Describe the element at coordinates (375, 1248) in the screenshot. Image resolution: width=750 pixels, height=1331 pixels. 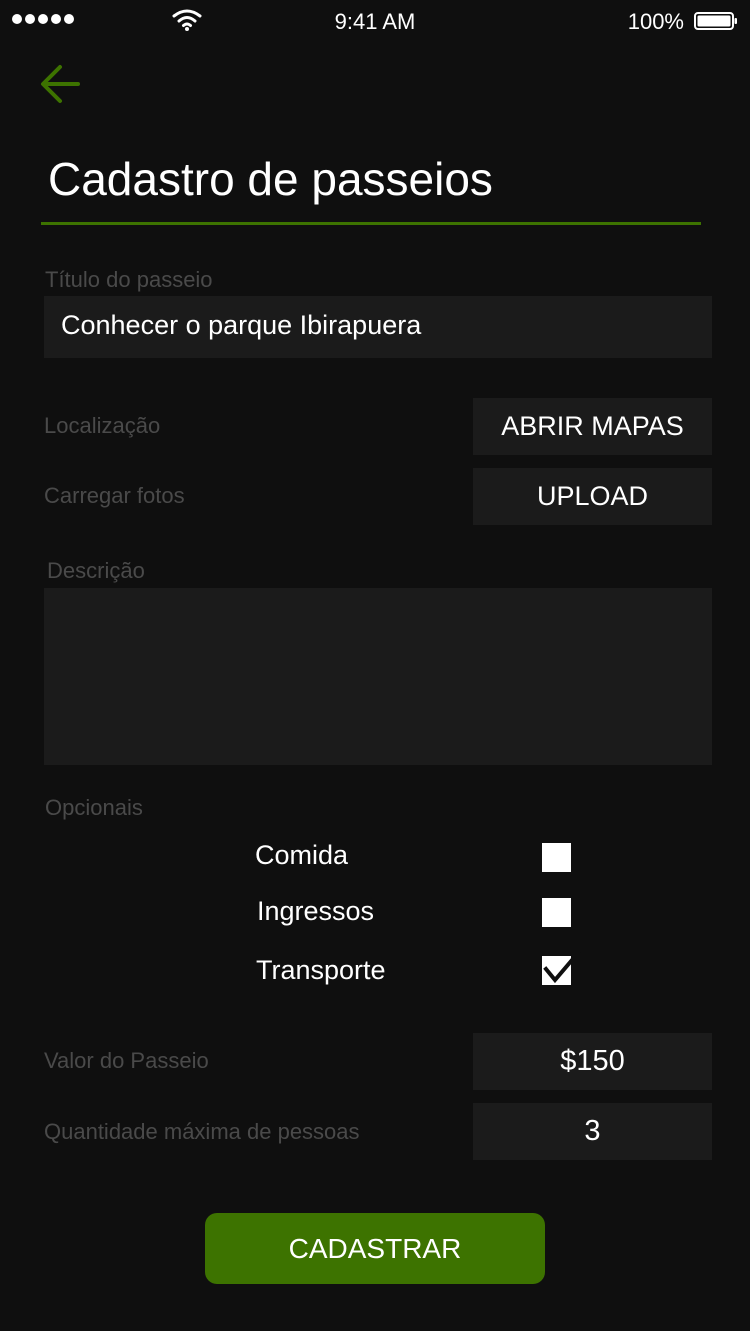
I see `submit-button: CADASTRAR` at that location.